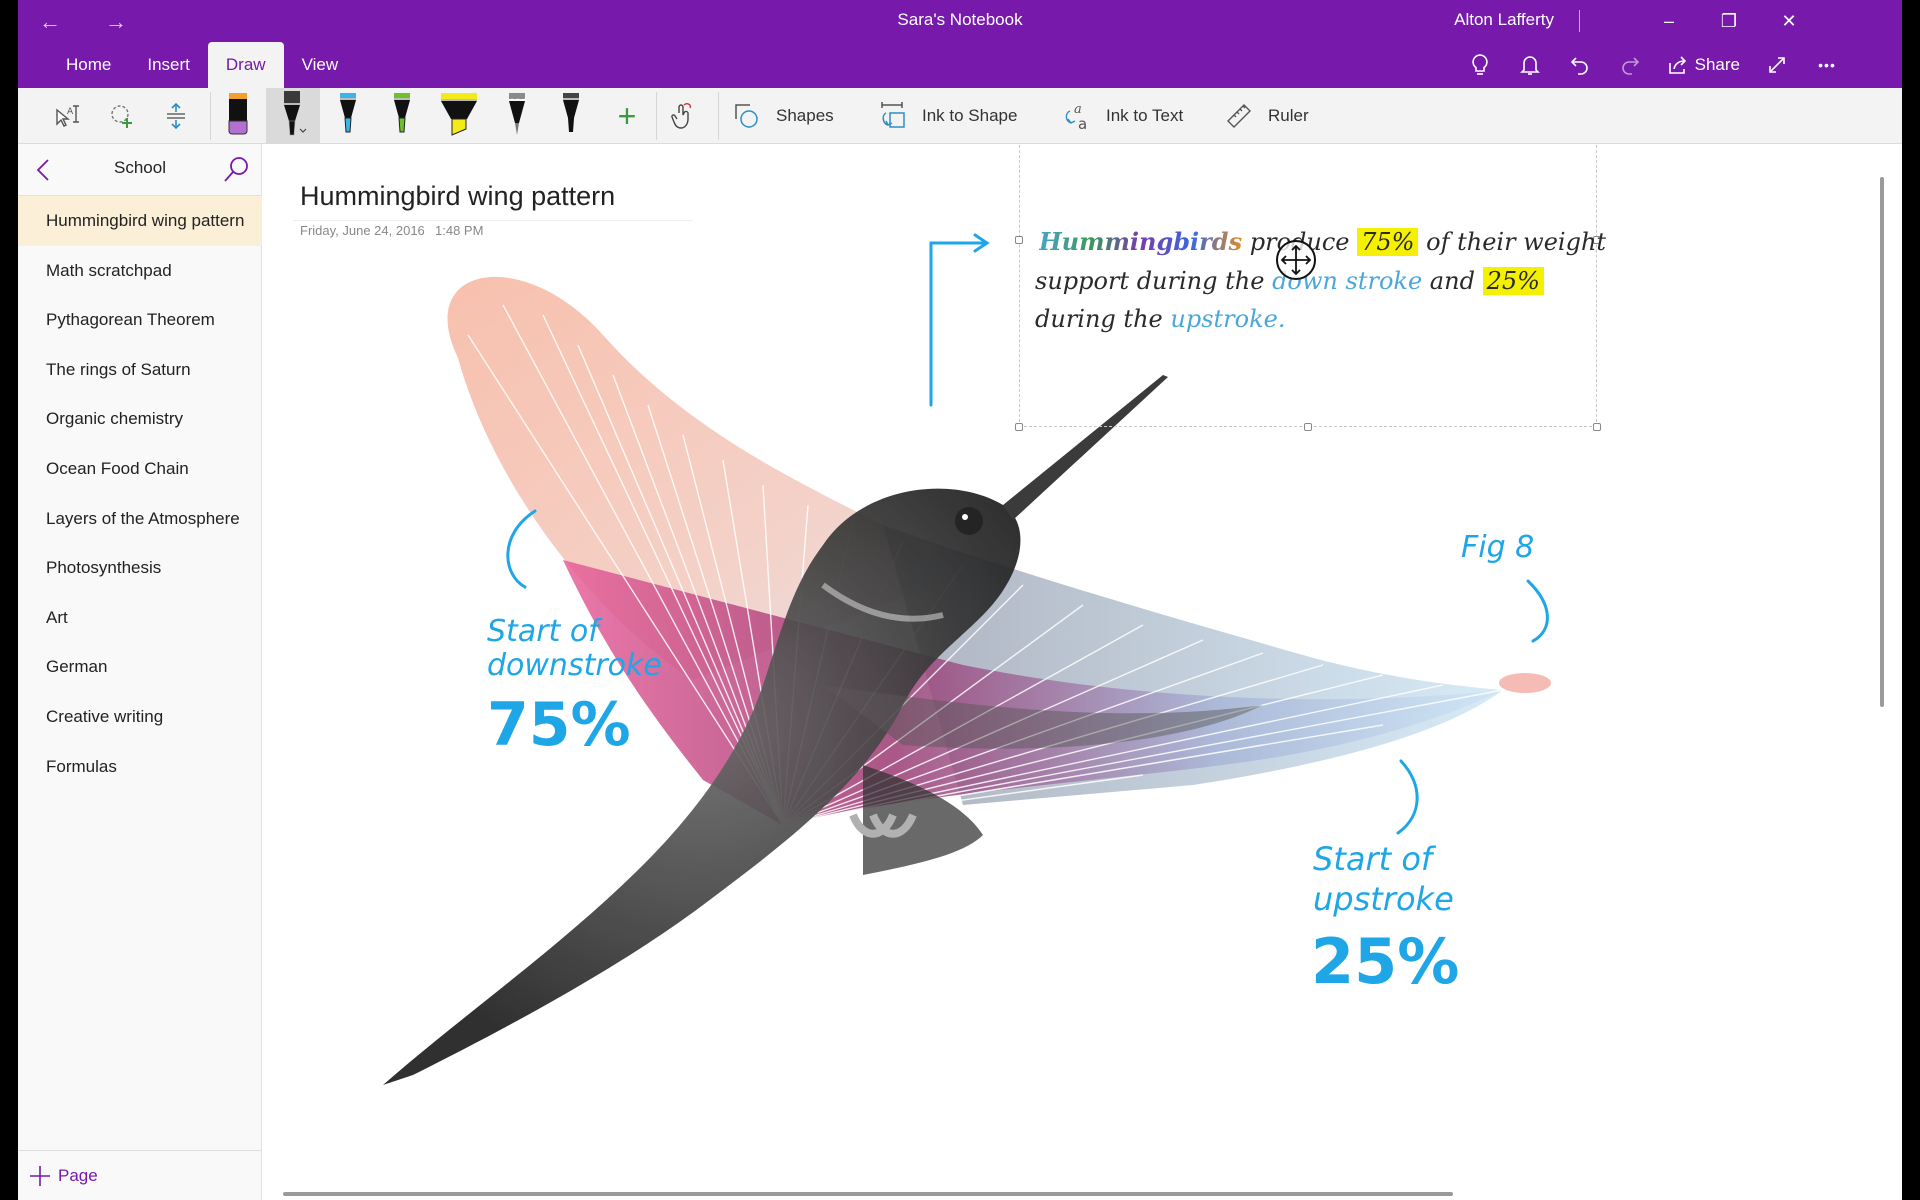 This screenshot has height=1200, width=1920. Describe the element at coordinates (459, 116) in the screenshot. I see `highlighter-yellow-button` at that location.